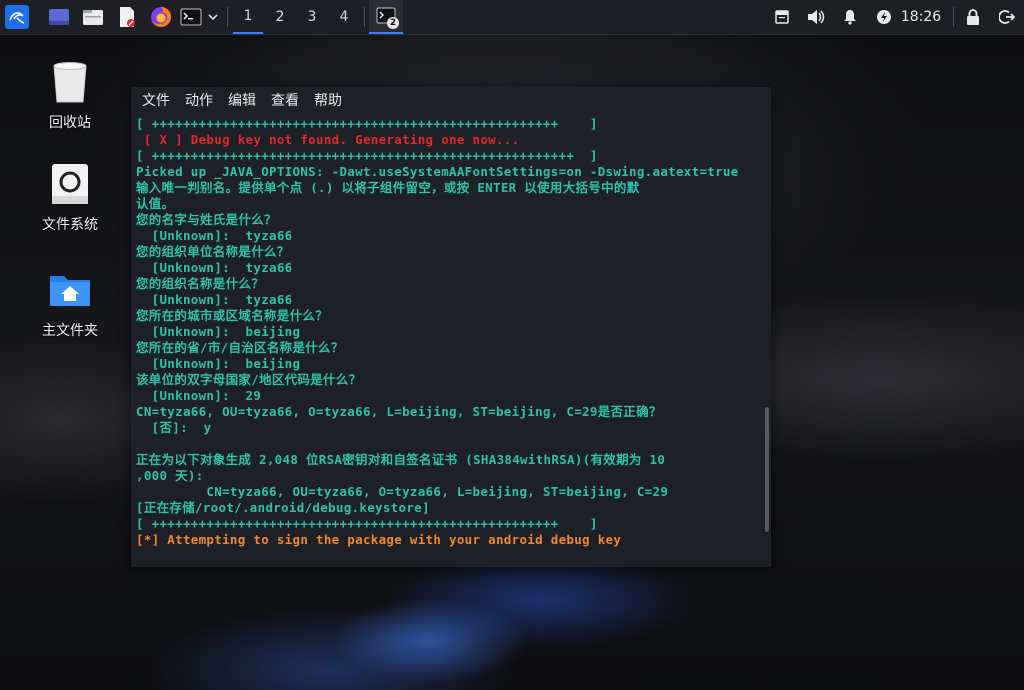 This screenshot has width=1024, height=690. I want to click on notes-tray-button, so click(782, 17).